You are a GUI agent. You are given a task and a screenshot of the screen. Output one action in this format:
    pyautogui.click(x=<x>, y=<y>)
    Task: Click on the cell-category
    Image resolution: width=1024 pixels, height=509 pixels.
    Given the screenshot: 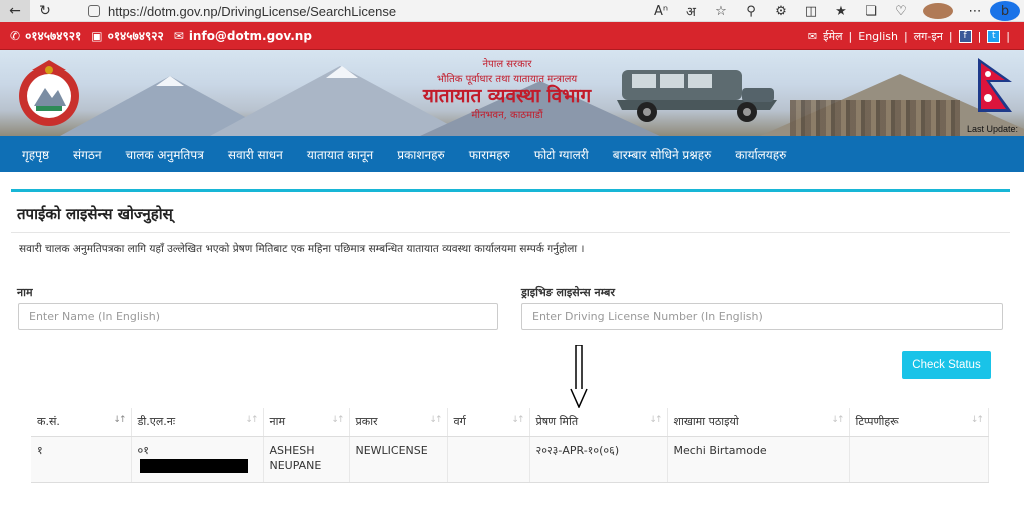 What is the action you would take?
    pyautogui.click(x=488, y=459)
    